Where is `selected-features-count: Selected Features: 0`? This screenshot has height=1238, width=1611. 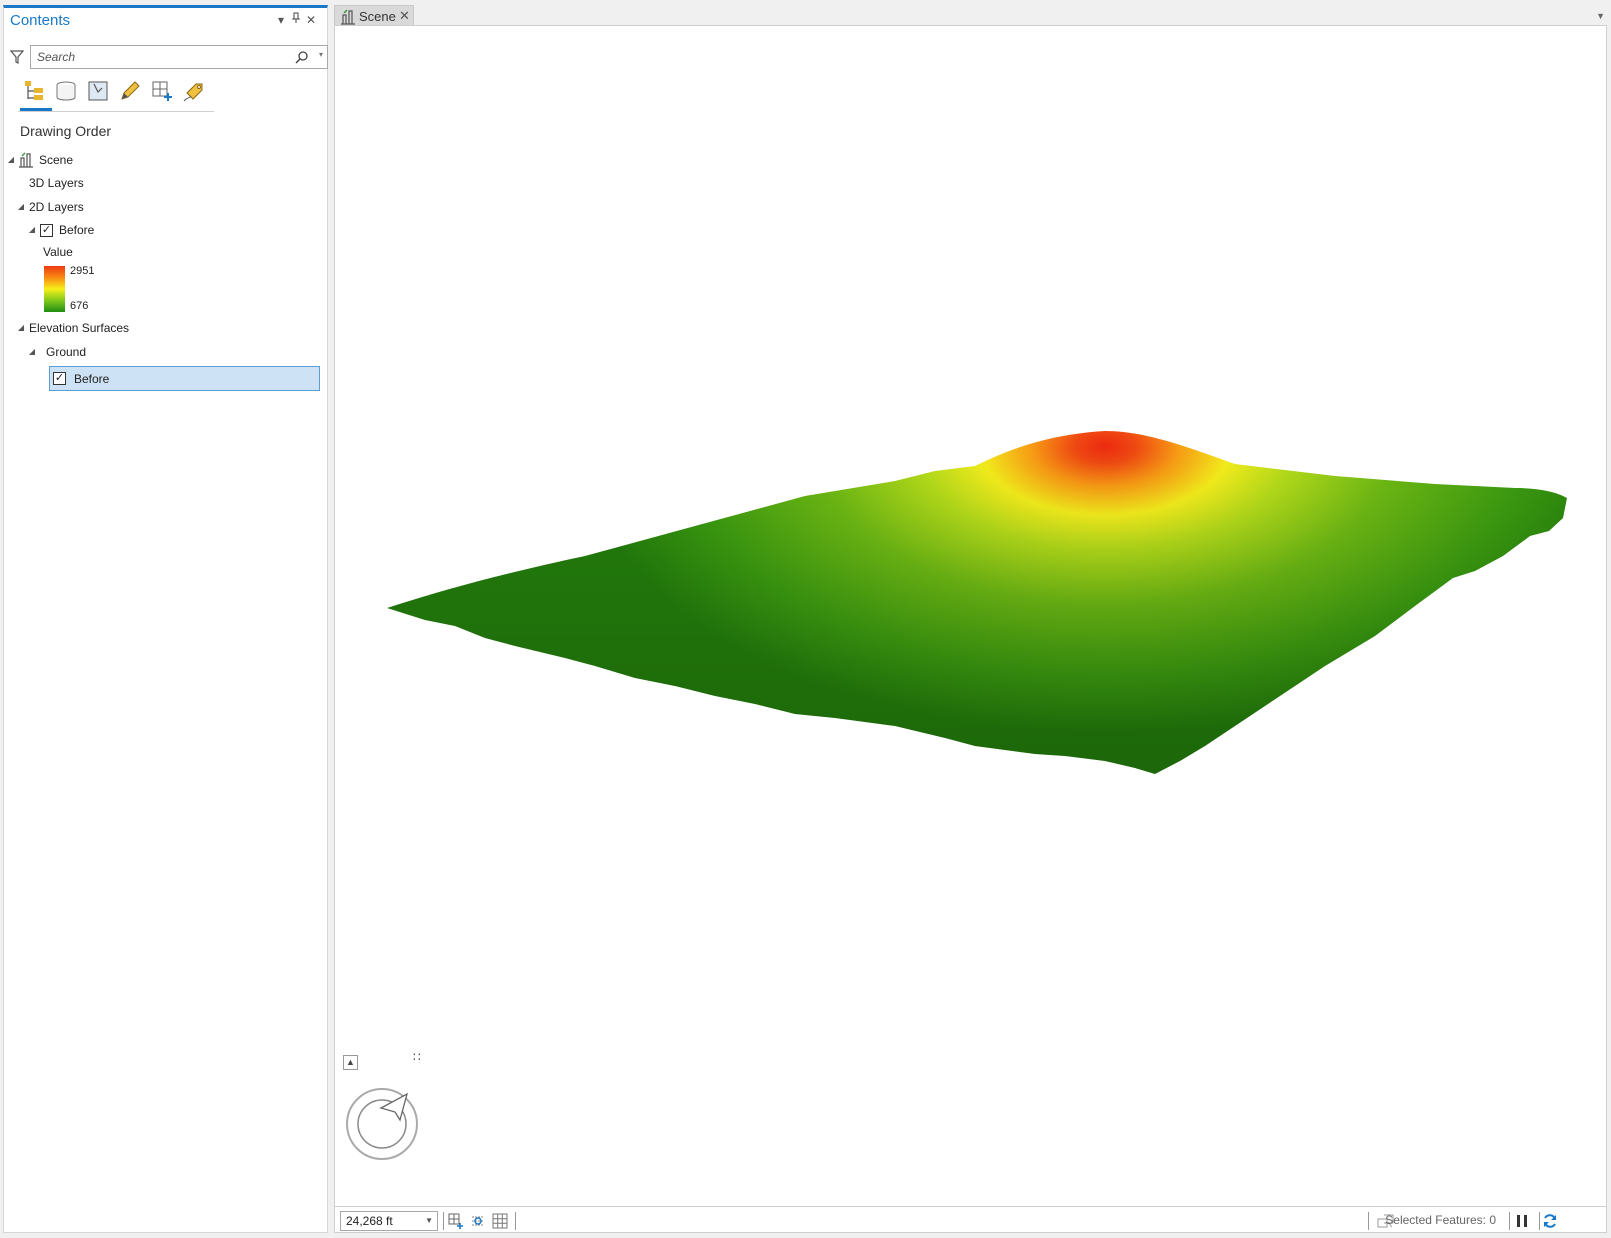 selected-features-count: Selected Features: 0 is located at coordinates (1440, 1220).